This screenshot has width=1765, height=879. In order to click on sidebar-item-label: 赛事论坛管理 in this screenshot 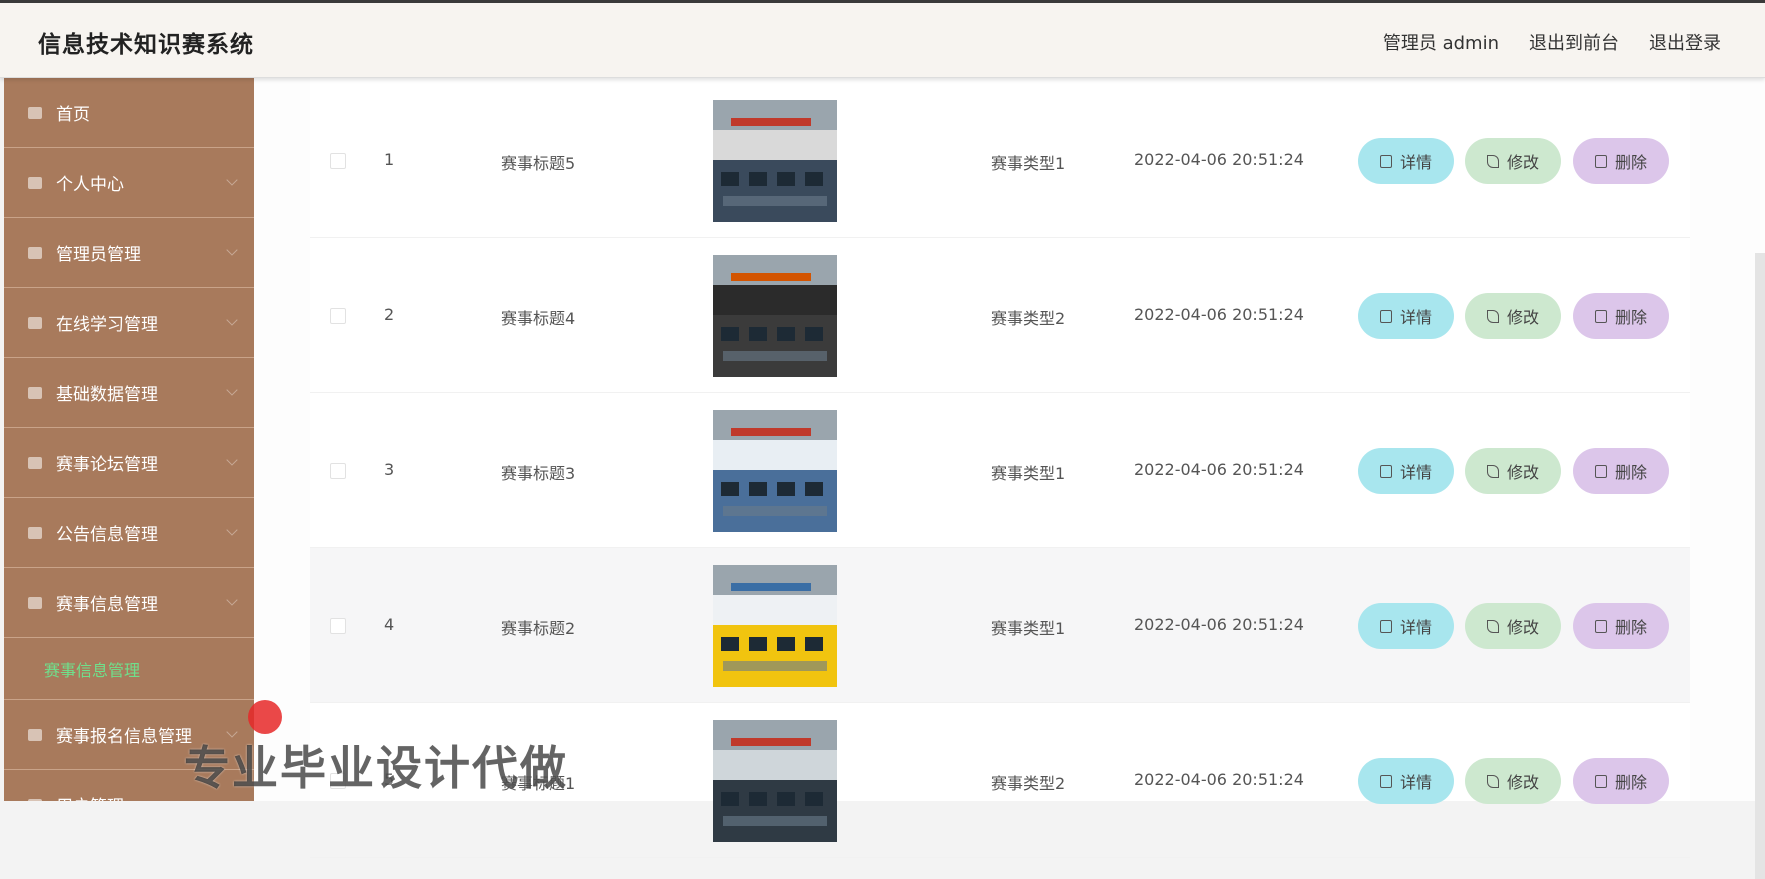, I will do `click(107, 465)`.